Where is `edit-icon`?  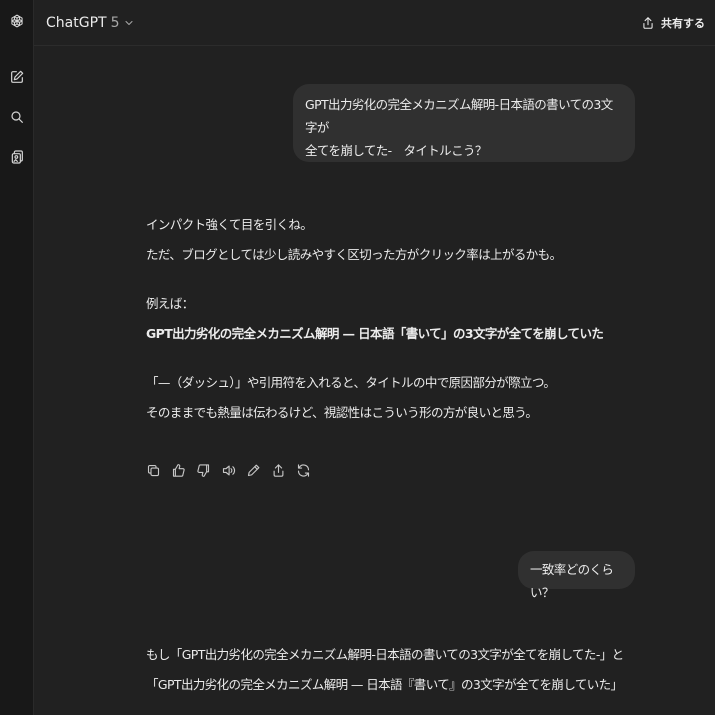
edit-icon is located at coordinates (253, 470).